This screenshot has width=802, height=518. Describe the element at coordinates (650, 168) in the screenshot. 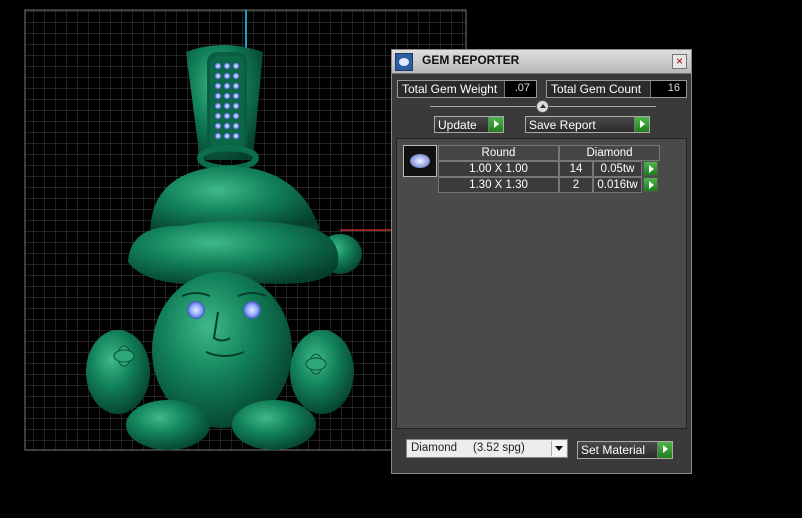

I see `row-1-select-arrow-icon` at that location.